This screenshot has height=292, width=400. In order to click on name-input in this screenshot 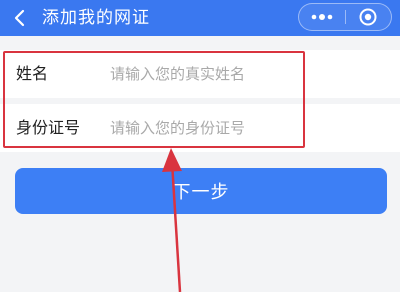, I will do `click(210, 74)`.